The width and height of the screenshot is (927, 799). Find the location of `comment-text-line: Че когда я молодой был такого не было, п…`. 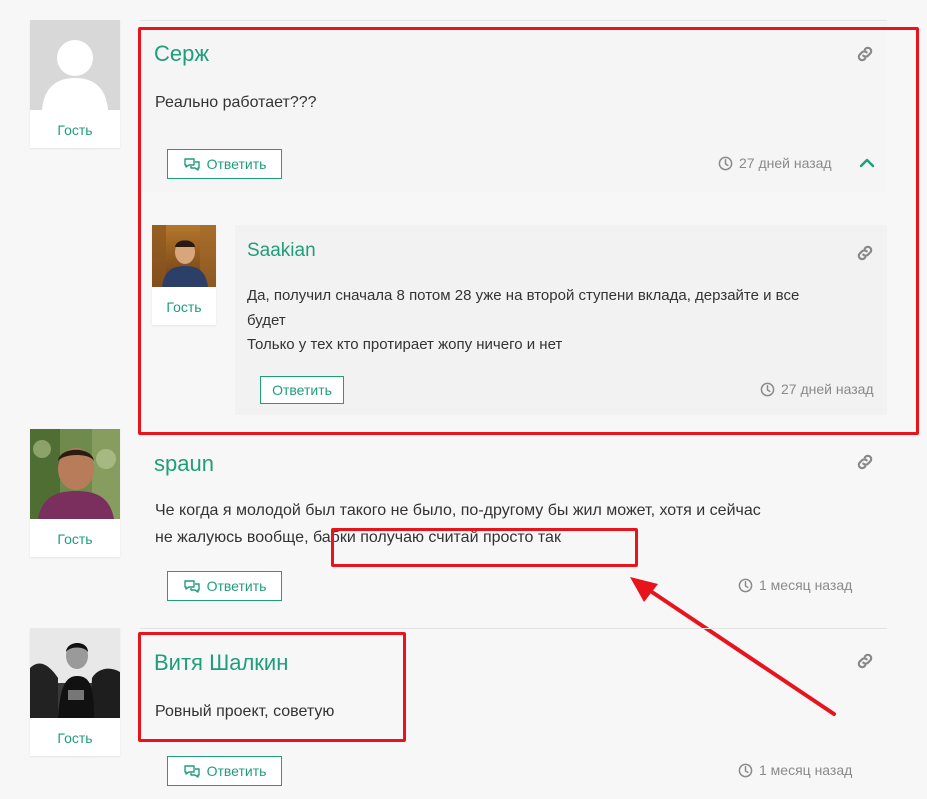

comment-text-line: Че когда я молодой был такого не было, п… is located at coordinates (458, 510).